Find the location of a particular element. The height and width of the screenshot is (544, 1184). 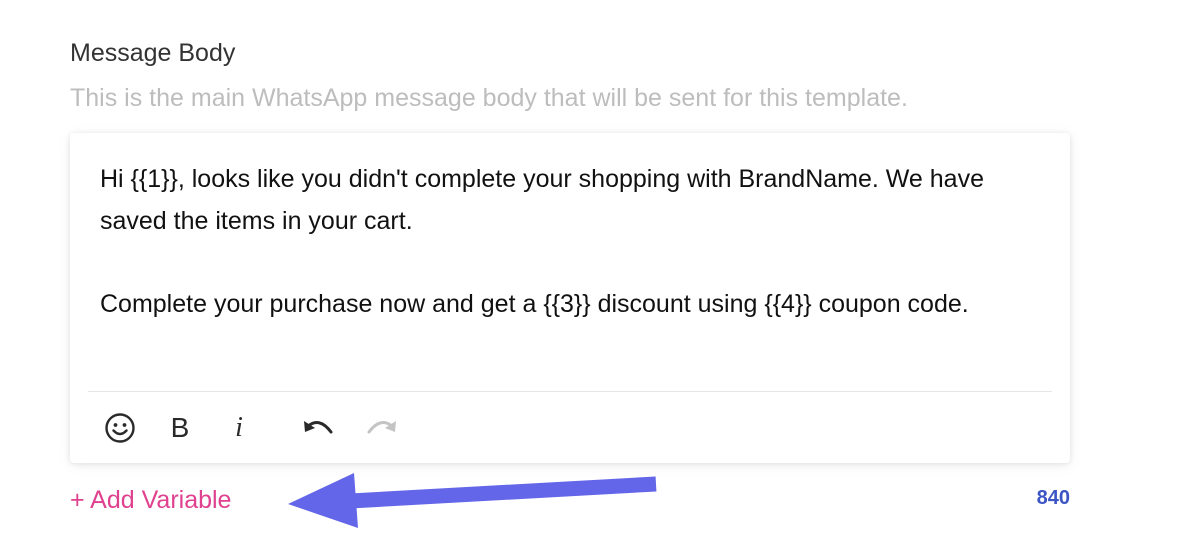

undo-button is located at coordinates (319, 427).